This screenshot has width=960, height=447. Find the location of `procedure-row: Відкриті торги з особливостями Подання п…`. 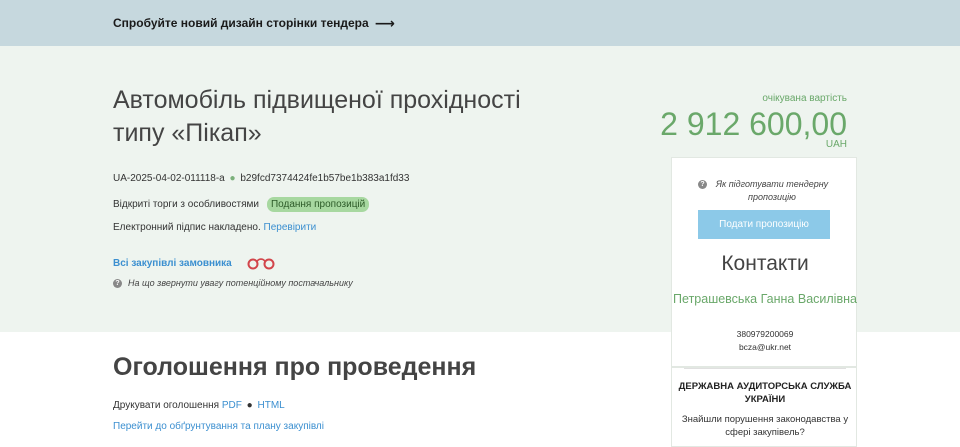

procedure-row: Відкриті торги з особливостями Подання п… is located at coordinates (241, 204).